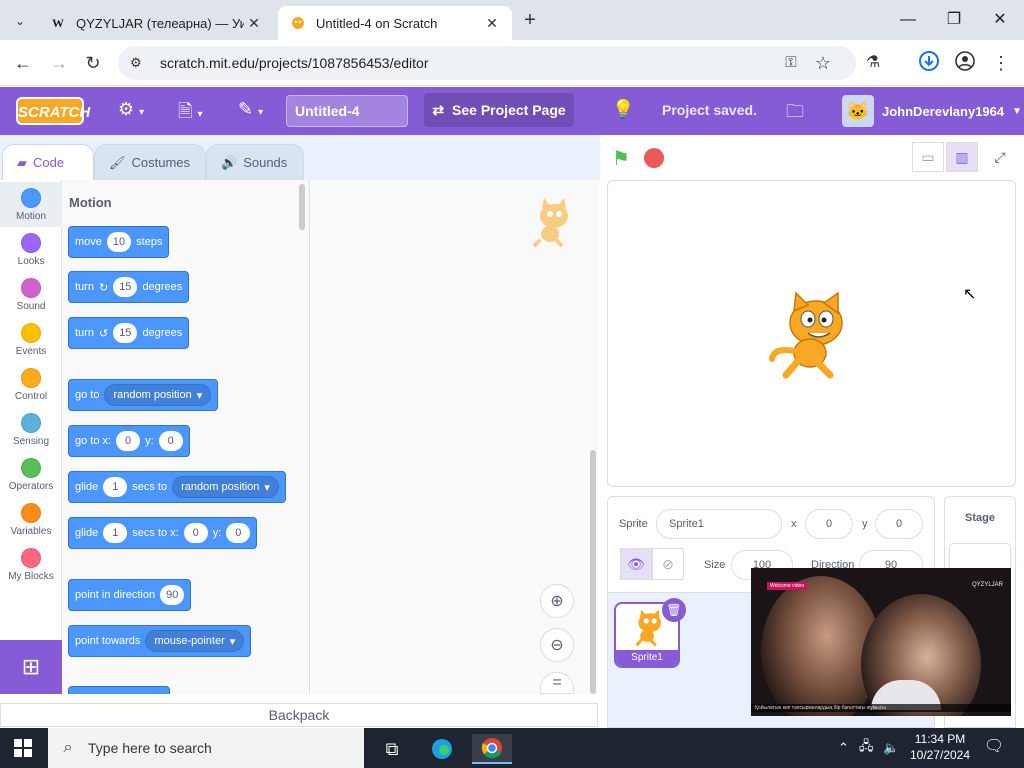 This screenshot has height=768, width=1024. I want to click on tab-code: ▰ Code, so click(48, 162).